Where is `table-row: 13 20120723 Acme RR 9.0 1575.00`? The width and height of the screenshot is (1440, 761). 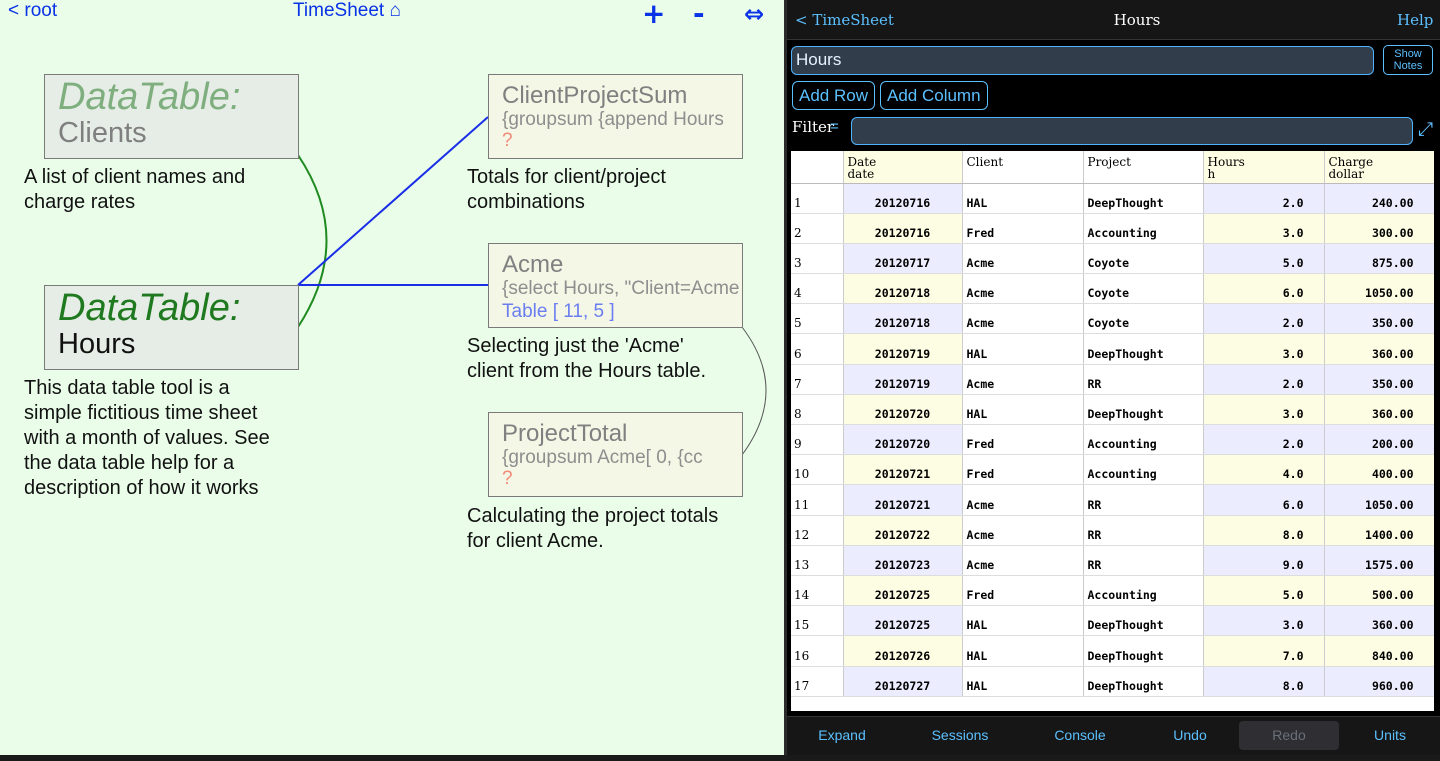 table-row: 13 20120723 Acme RR 9.0 1575.00 is located at coordinates (1112, 560).